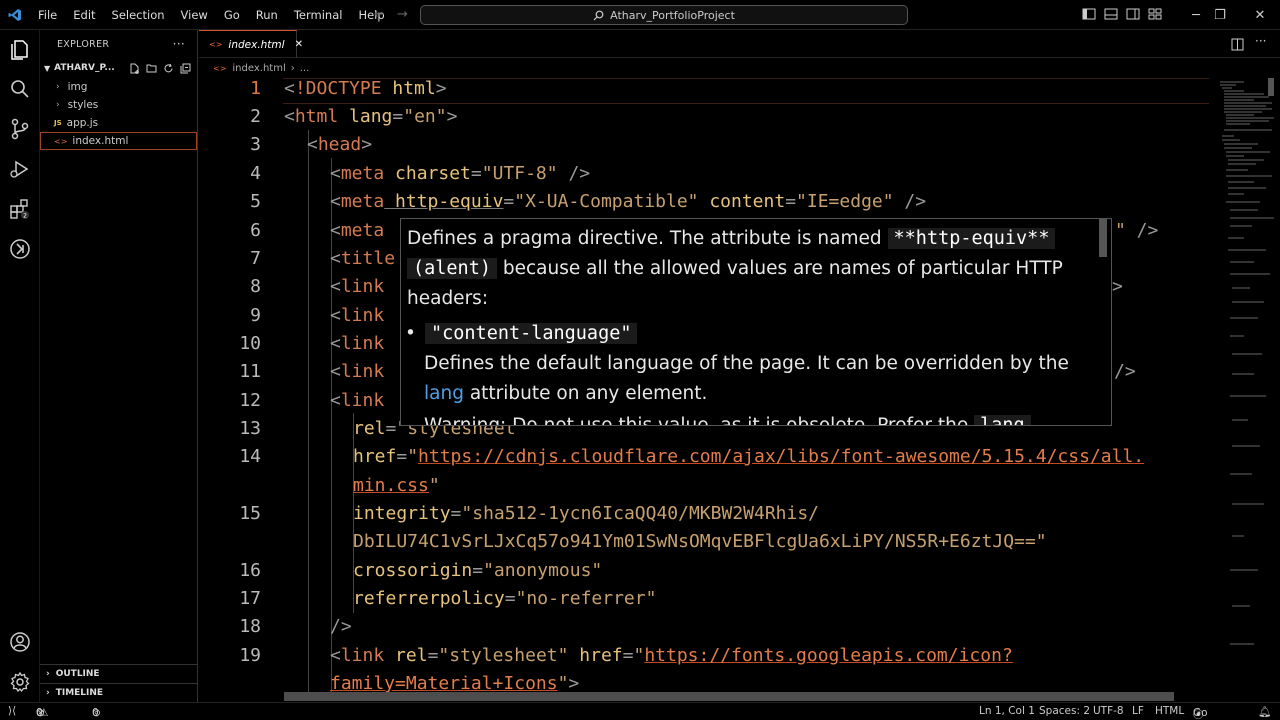 The image size is (1280, 720). Describe the element at coordinates (258, 68) in the screenshot. I see `breadcrumb-file: index.html` at that location.